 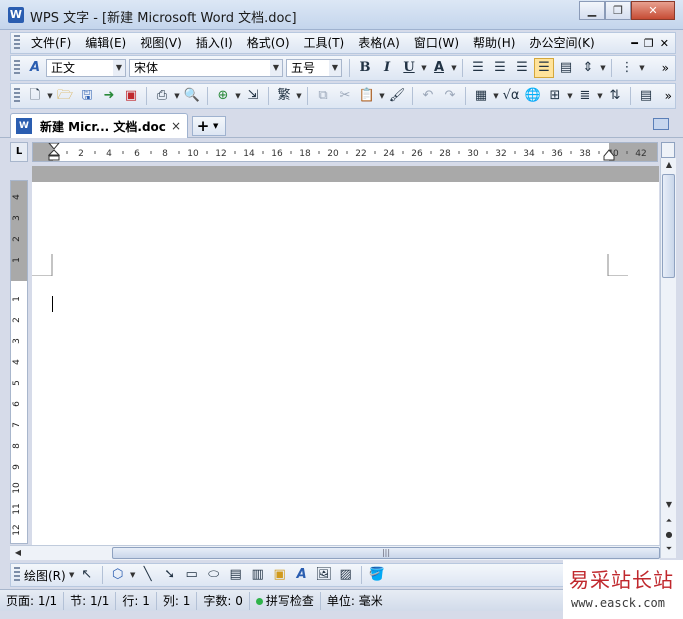 What do you see at coordinates (382, 96) in the screenshot?
I see `paste-dropdown-icon: ▼` at bounding box center [382, 96].